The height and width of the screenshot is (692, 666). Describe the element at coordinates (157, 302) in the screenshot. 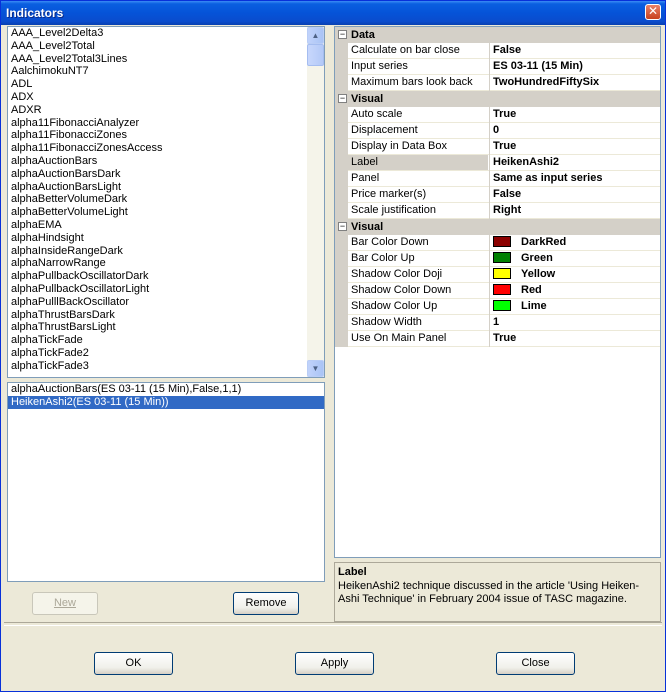

I see `list-item: alphaPulllBackOscillator` at that location.